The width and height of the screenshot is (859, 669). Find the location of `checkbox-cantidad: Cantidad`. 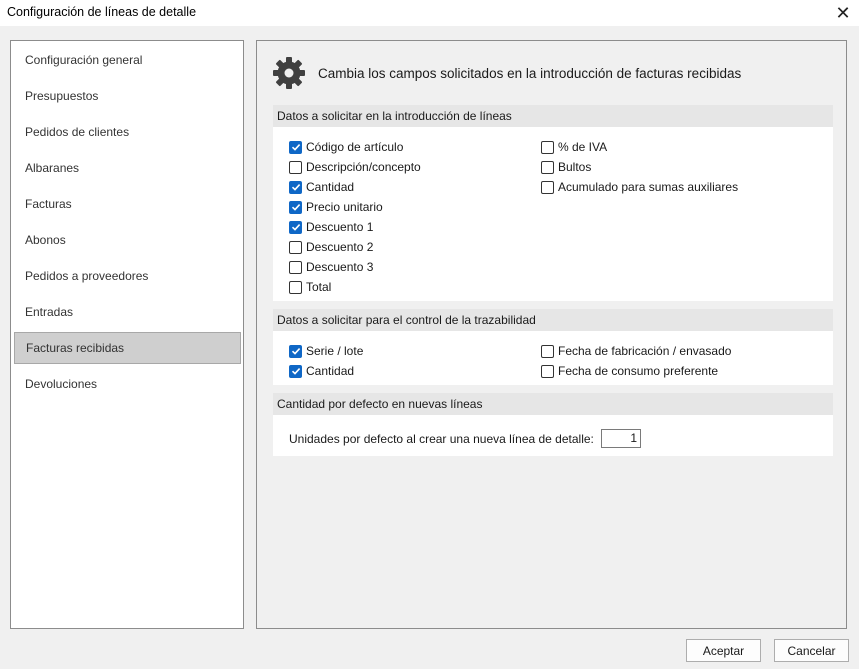

checkbox-cantidad: Cantidad is located at coordinates (321, 187).